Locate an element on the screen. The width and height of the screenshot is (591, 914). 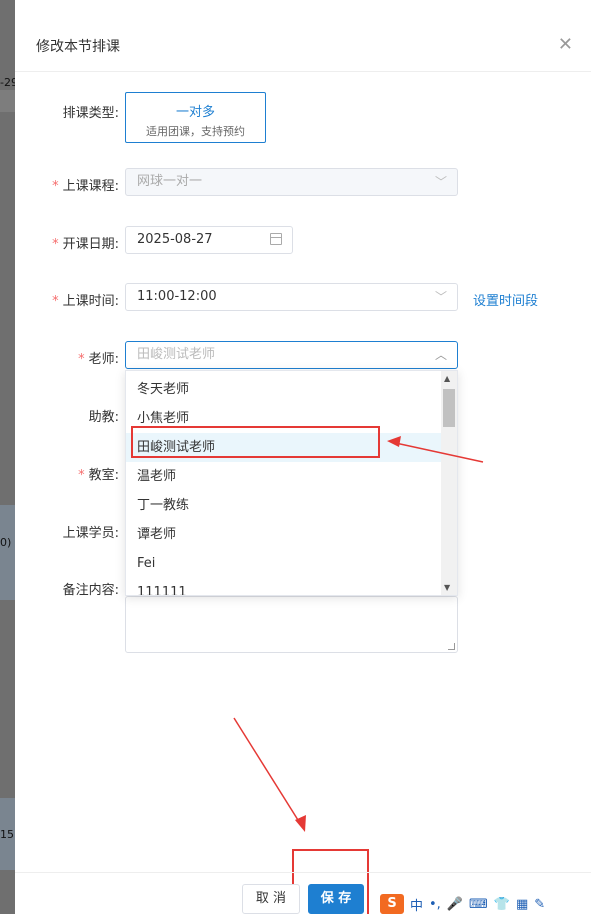
background-page: -29 0) 15 is located at coordinates (9, 457).